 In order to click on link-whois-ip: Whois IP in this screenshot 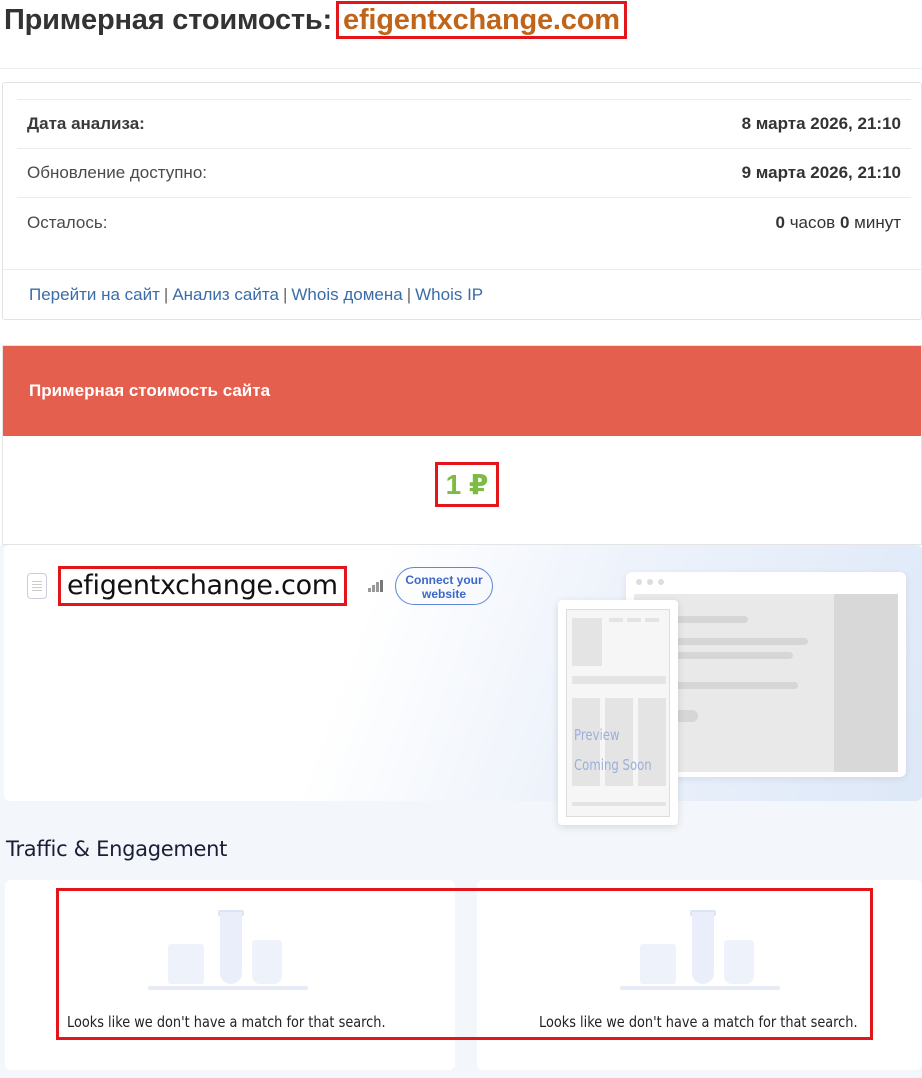, I will do `click(449, 294)`.